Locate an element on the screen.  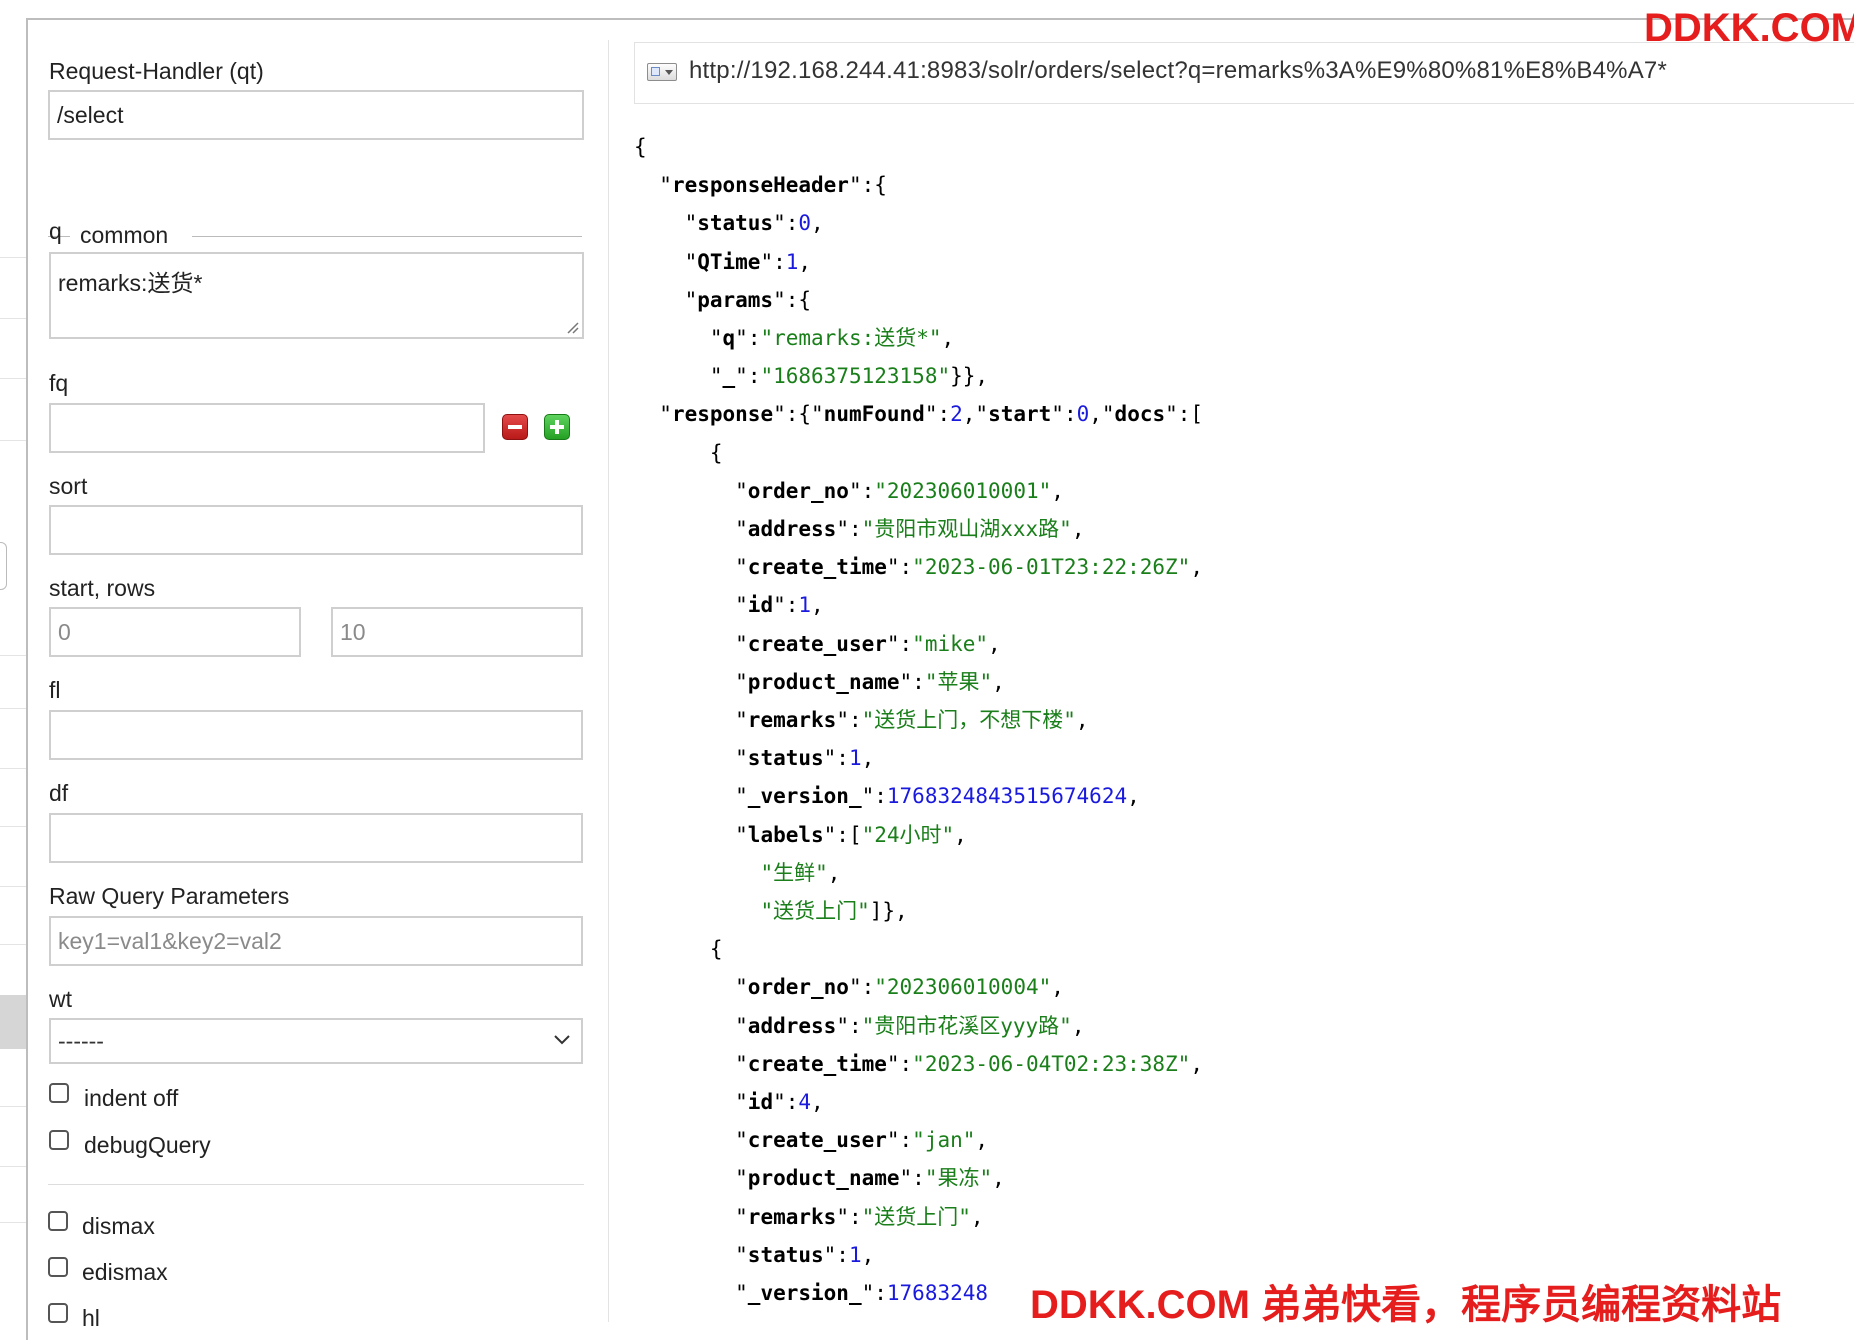
watermark-top: DDKK.COM is located at coordinates (1749, 28).